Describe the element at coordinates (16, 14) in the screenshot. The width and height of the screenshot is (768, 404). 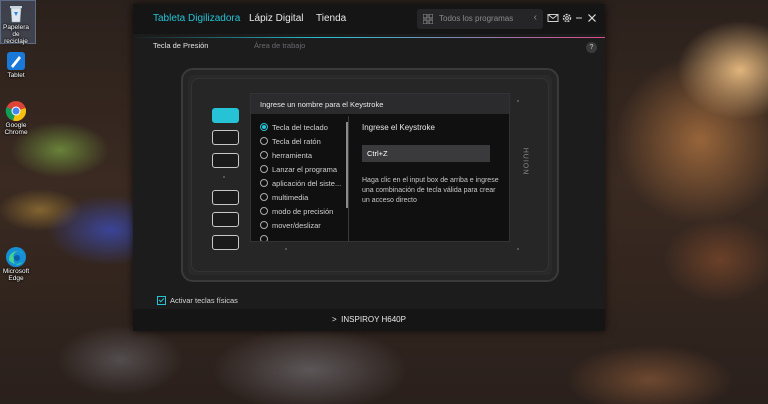
I see `recycle-bin-icon` at that location.